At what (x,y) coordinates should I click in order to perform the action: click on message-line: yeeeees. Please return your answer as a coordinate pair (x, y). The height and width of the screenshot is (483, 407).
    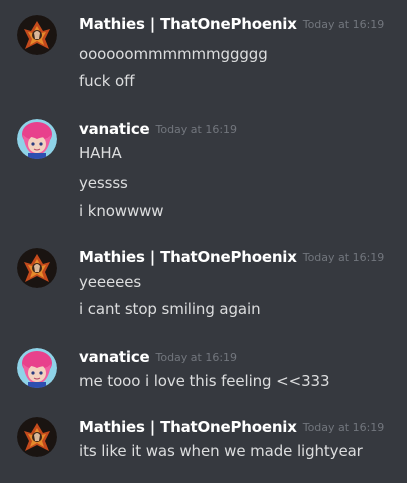
    Looking at the image, I should click on (110, 282).